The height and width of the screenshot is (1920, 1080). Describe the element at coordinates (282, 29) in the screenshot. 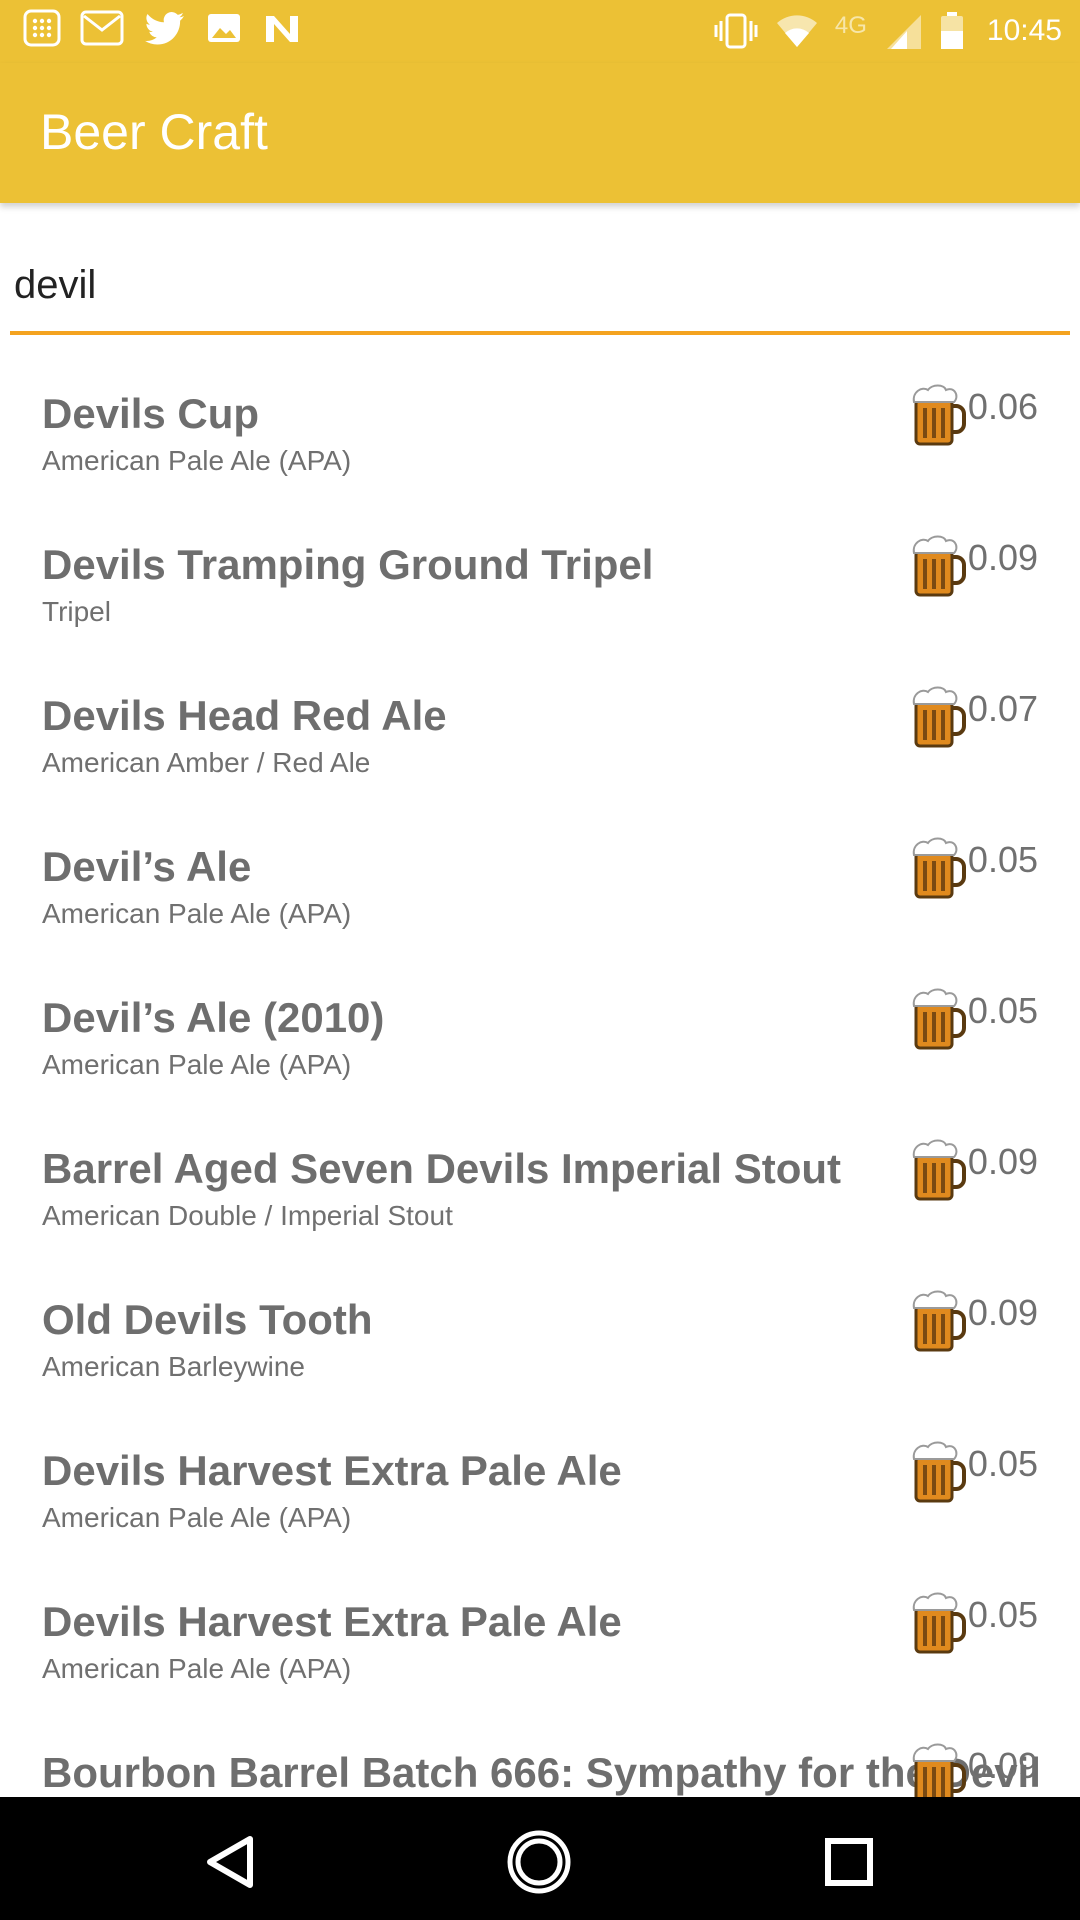

I see `notification-n-icon` at that location.